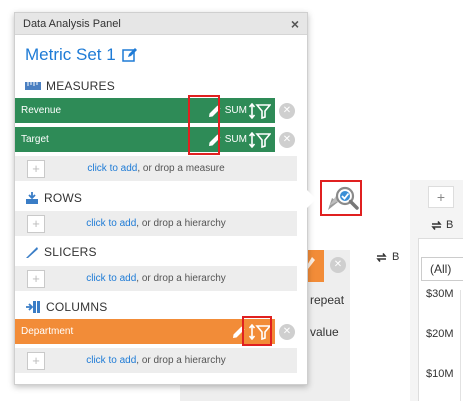 This screenshot has height=401, width=463. I want to click on metric-set-title: Metric Set 1, so click(70, 55).